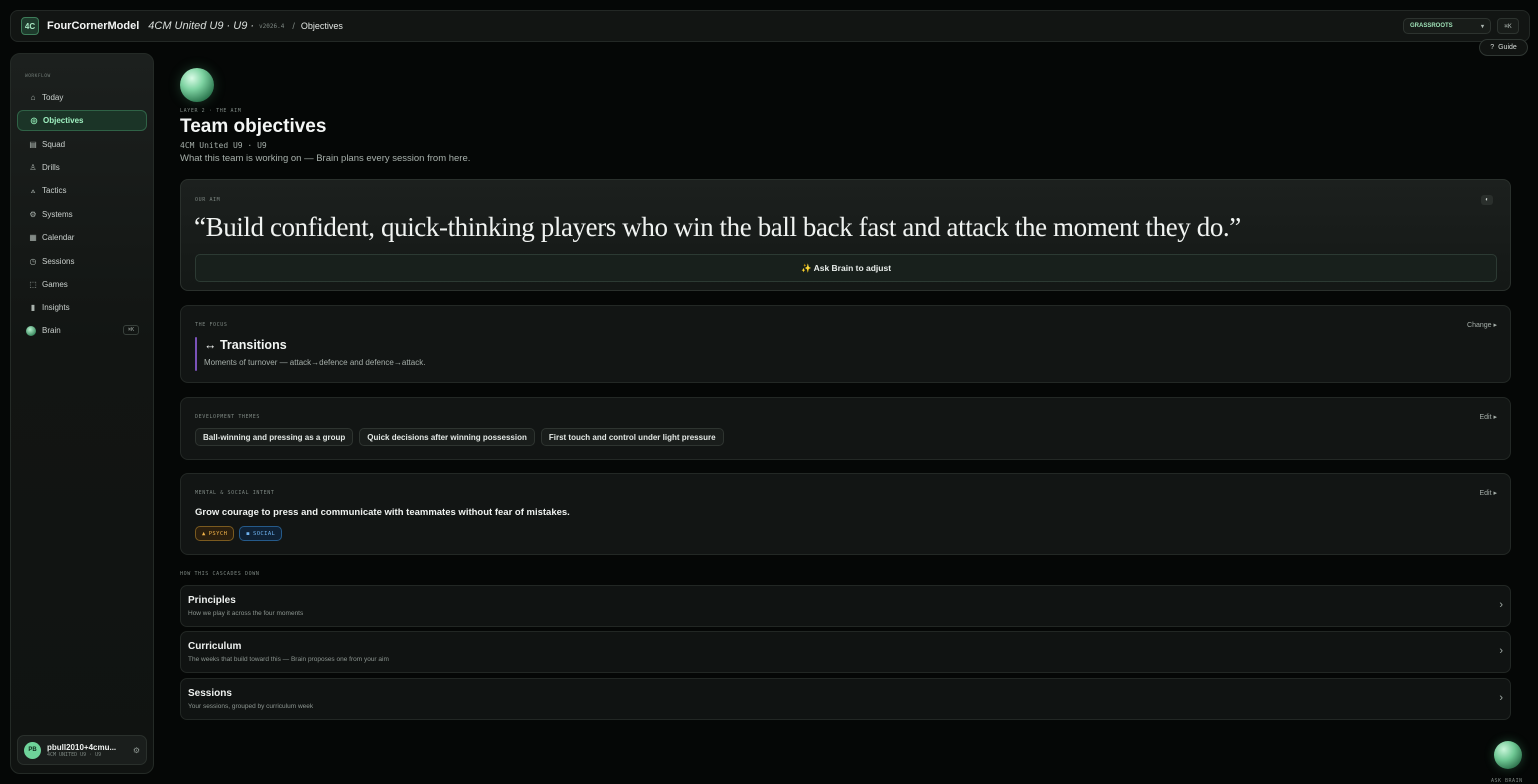 This screenshot has width=1538, height=784. Describe the element at coordinates (33, 261) in the screenshot. I see `clock-icon: ◷` at that location.